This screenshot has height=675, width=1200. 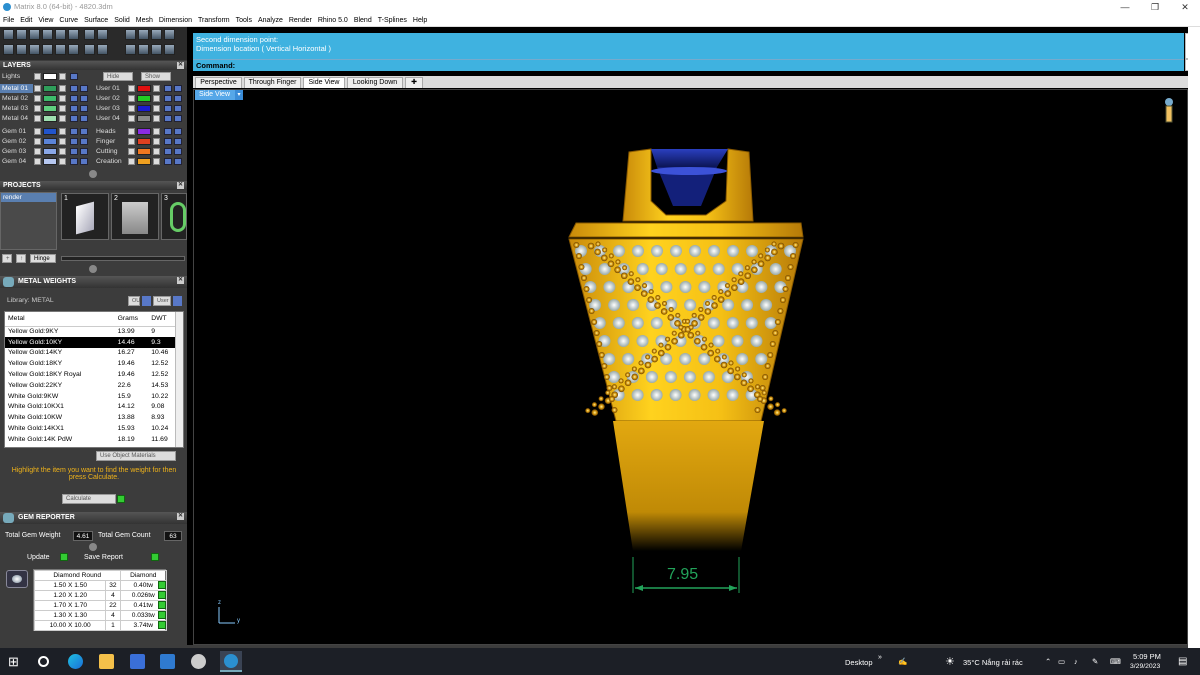 I want to click on command-input, so click(x=711, y=66).